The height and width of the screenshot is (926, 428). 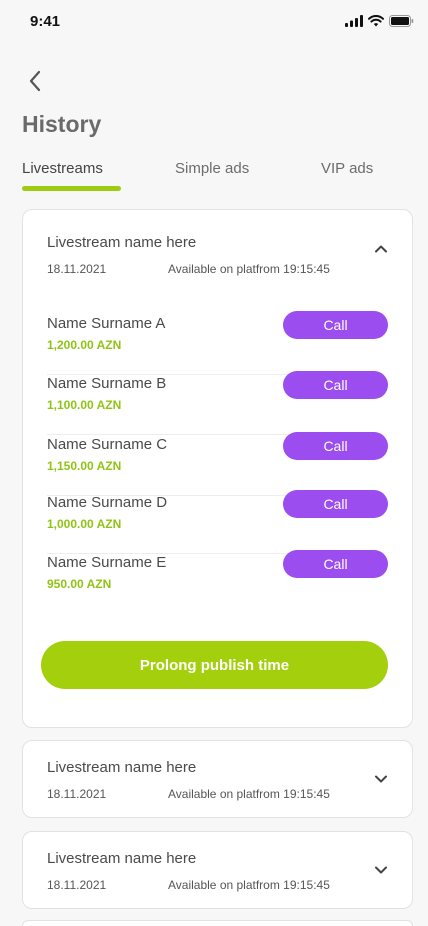 What do you see at coordinates (381, 249) in the screenshot?
I see `chevron-up-icon` at bounding box center [381, 249].